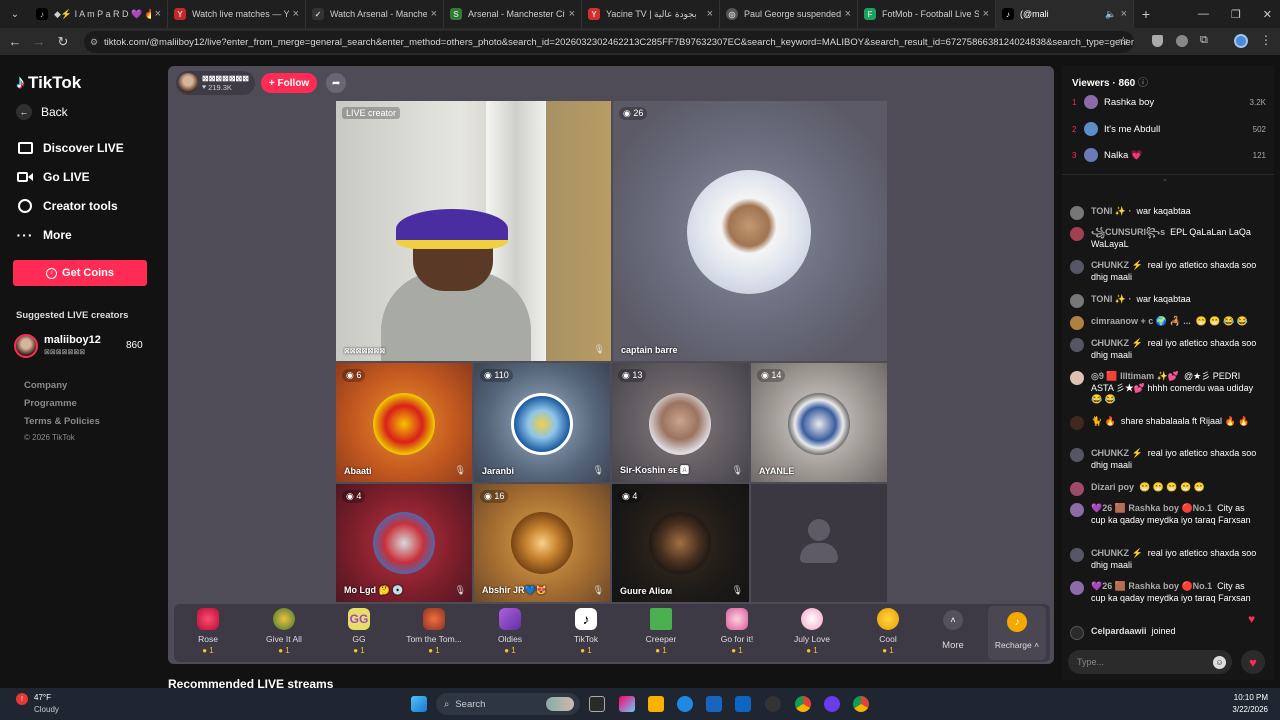  What do you see at coordinates (542, 422) in the screenshot?
I see `guest-video-jaranbi: ◉ 110 Jaranbi 🎙` at bounding box center [542, 422].